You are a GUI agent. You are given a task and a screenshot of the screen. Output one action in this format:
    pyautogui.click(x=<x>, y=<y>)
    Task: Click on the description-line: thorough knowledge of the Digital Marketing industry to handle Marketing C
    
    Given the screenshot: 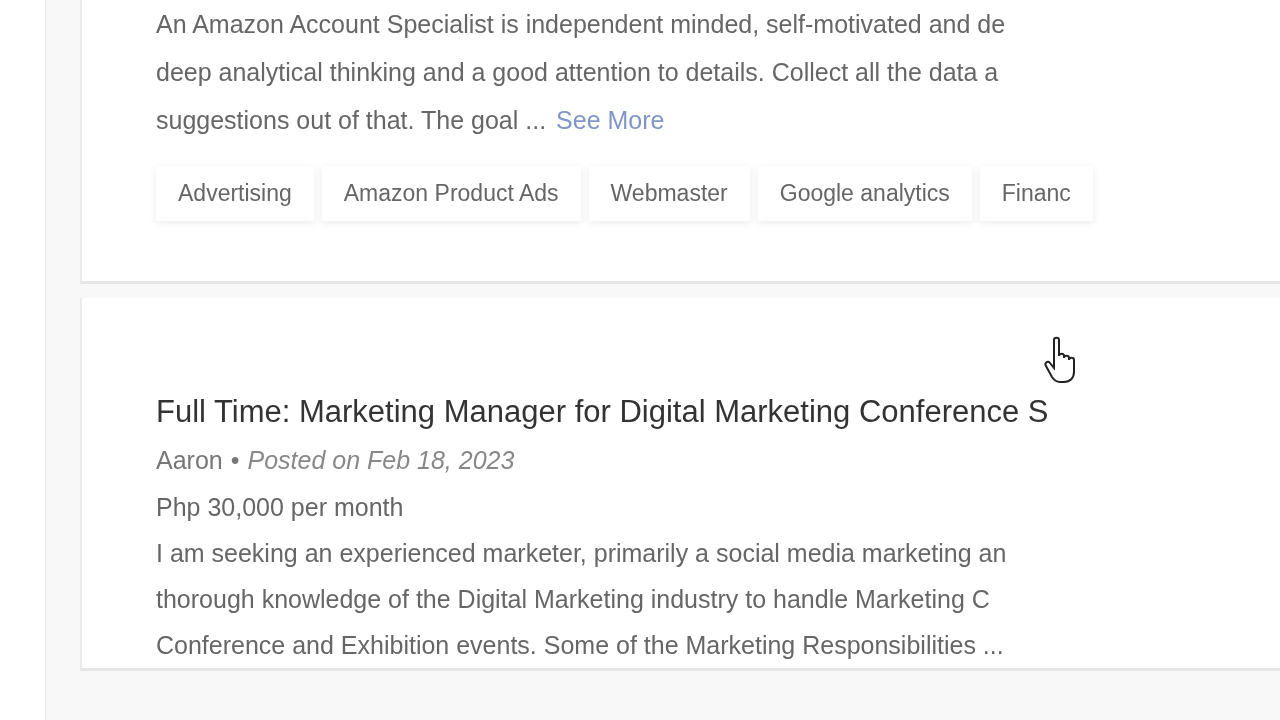 What is the action you would take?
    pyautogui.click(x=573, y=599)
    